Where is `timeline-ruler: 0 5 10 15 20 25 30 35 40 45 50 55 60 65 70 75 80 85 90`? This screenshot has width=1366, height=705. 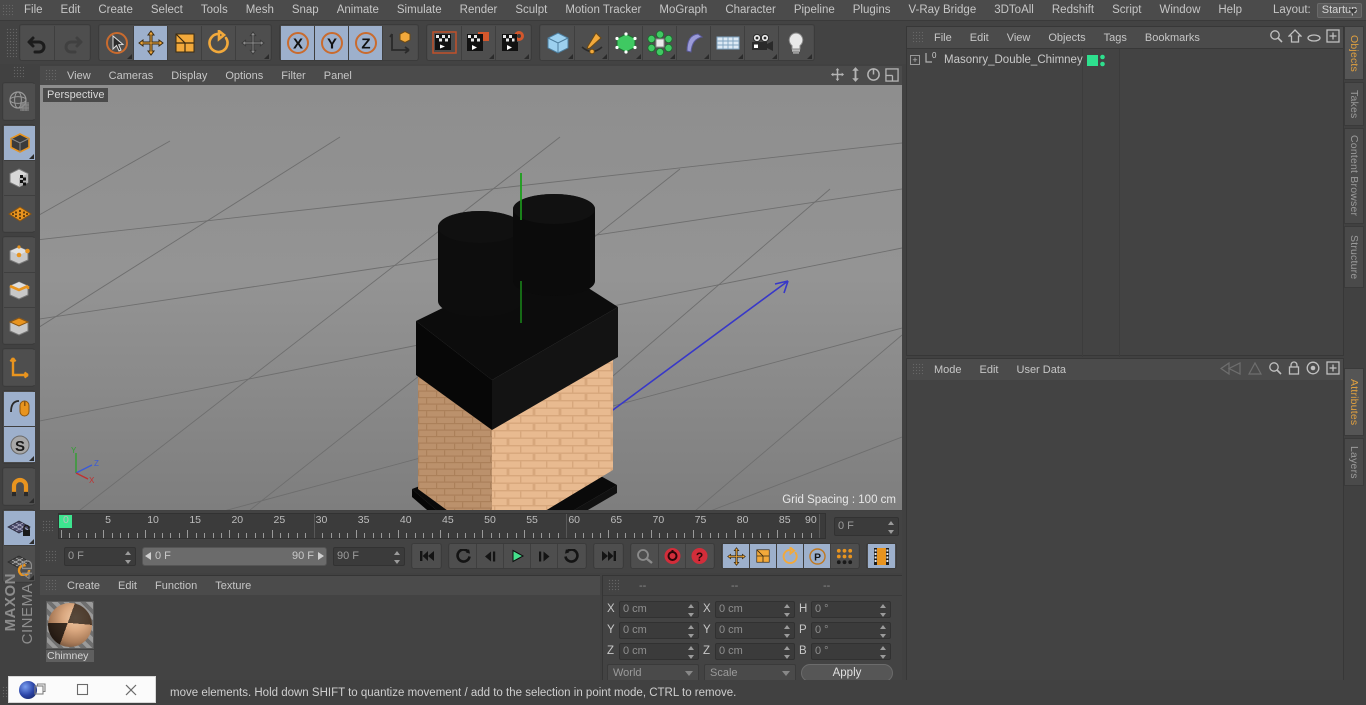
timeline-ruler: 0 5 10 15 20 25 30 35 40 45 50 55 60 65 70 75 80 85 90 is located at coordinates (442, 526).